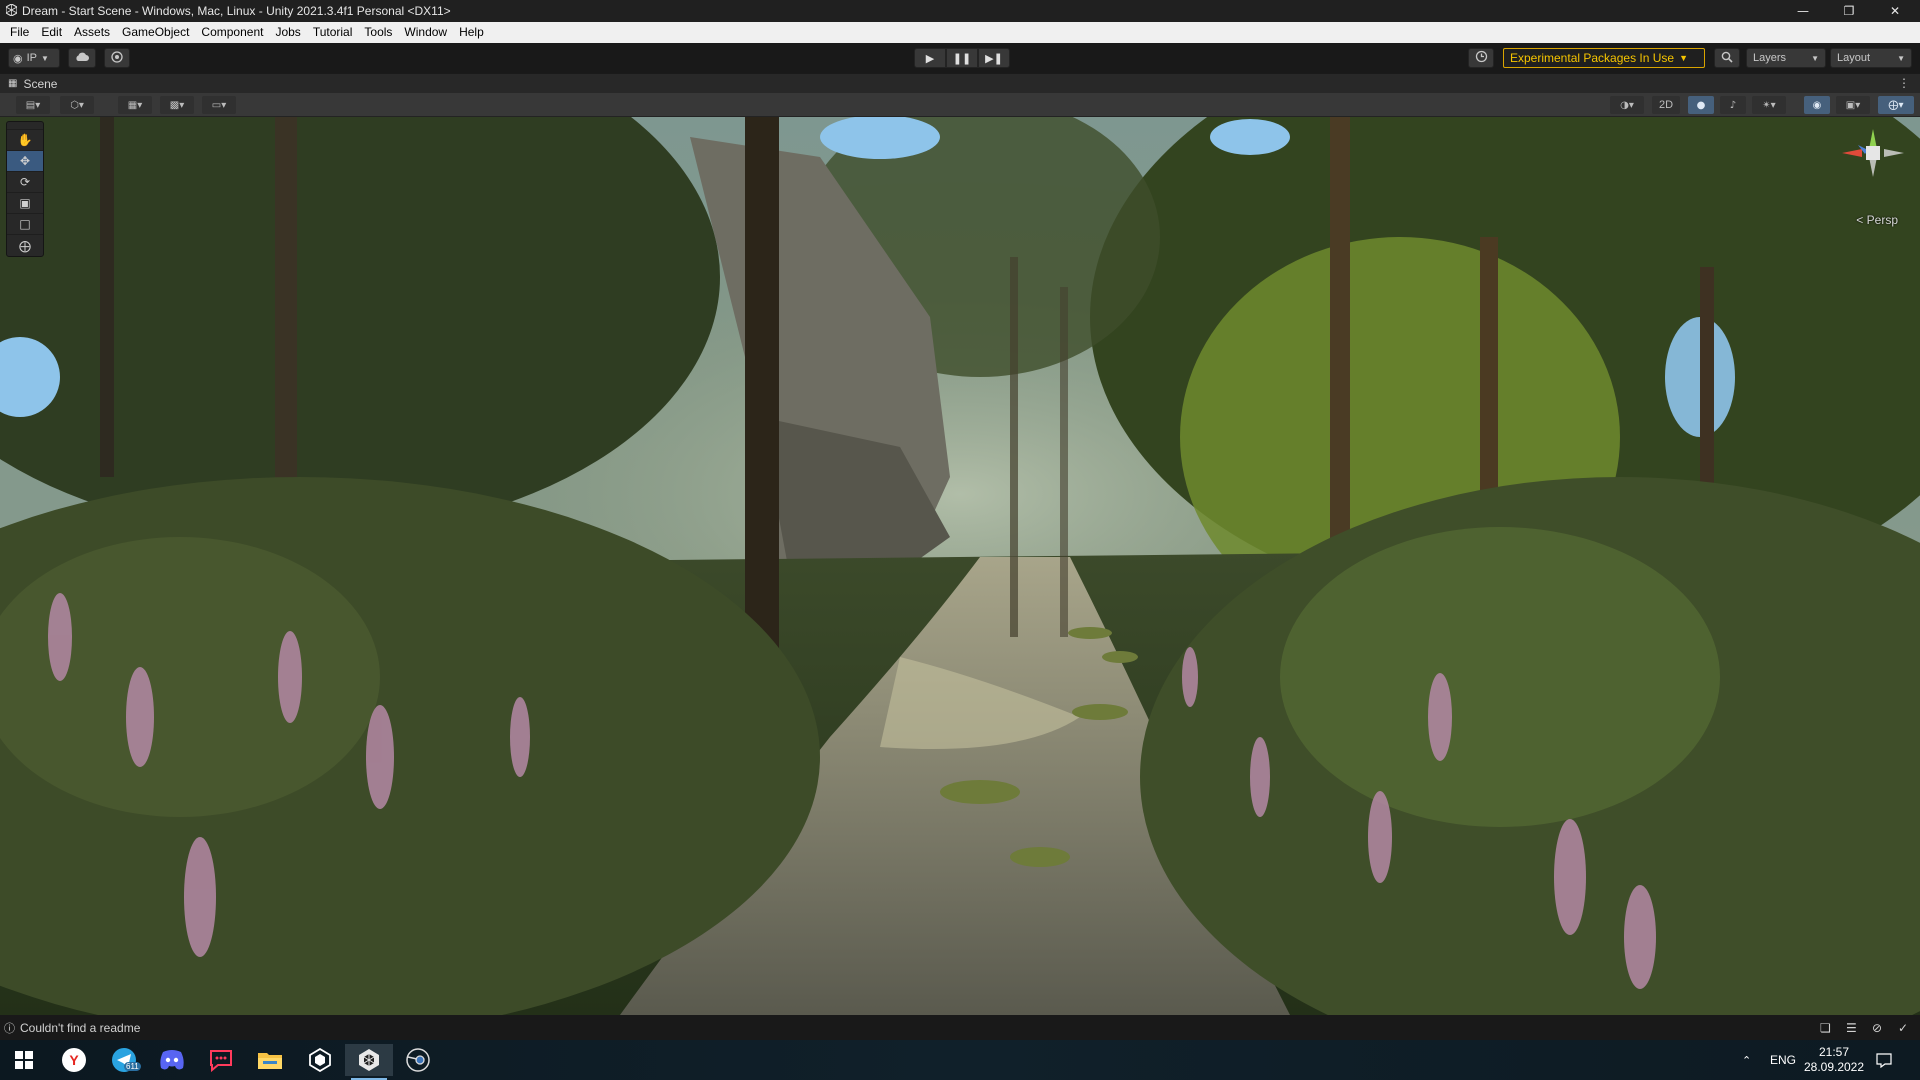 This screenshot has width=1920, height=1080. Describe the element at coordinates (378, 32) in the screenshot. I see `menu-tools: Tools` at that location.